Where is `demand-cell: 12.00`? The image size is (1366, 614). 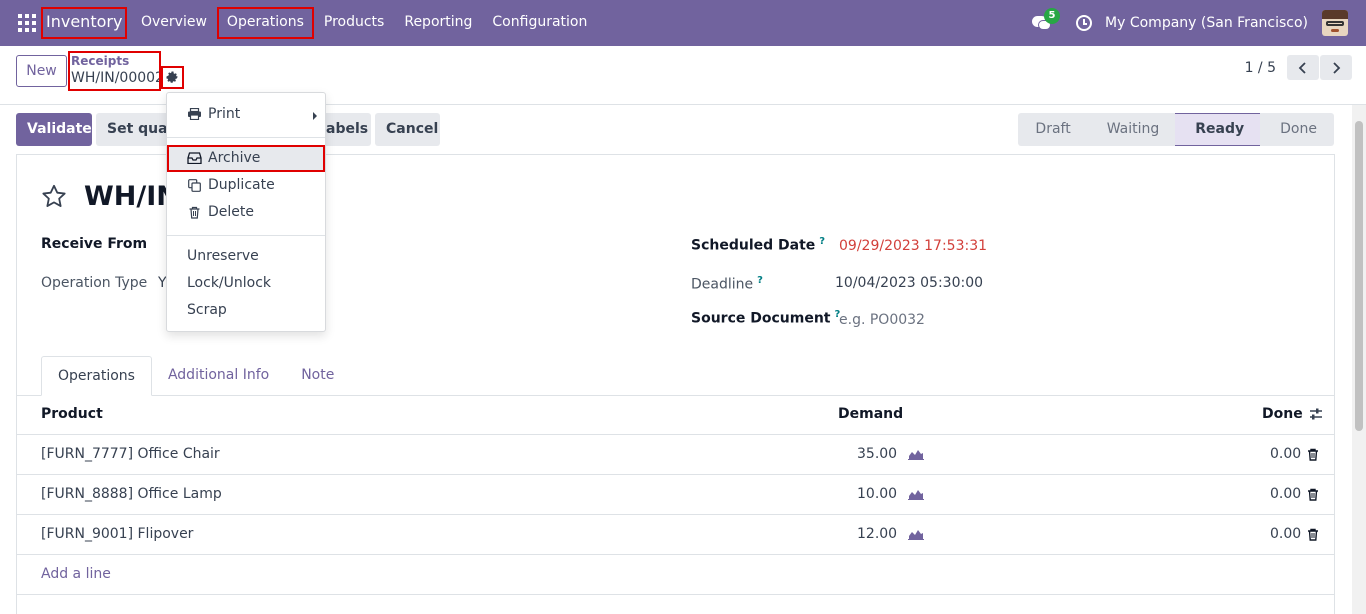
demand-cell: 12.00 is located at coordinates (877, 534).